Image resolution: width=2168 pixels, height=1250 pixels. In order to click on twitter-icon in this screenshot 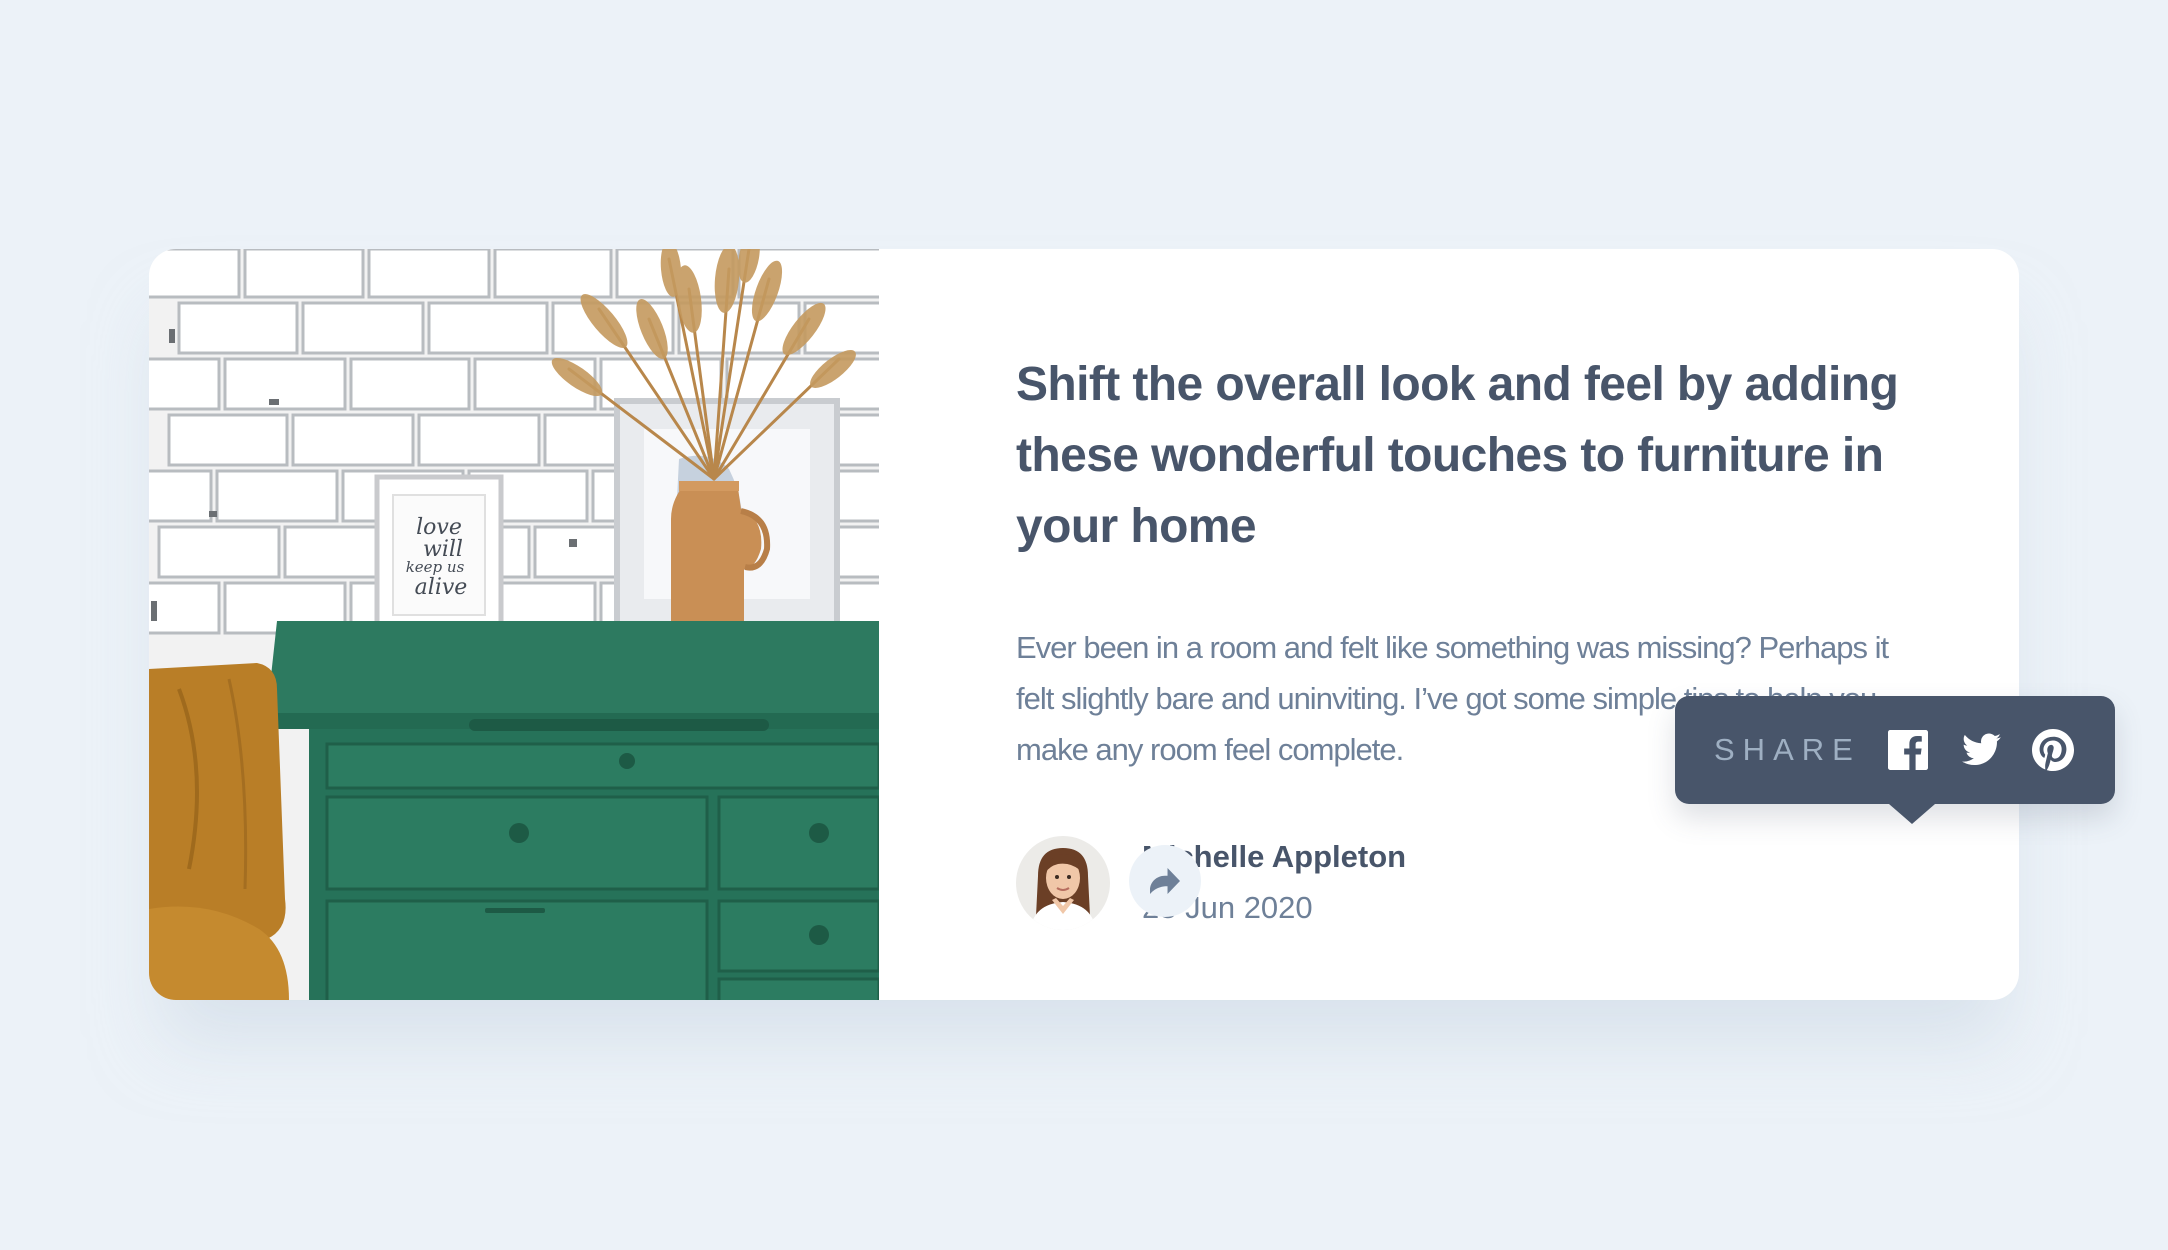, I will do `click(1981, 749)`.